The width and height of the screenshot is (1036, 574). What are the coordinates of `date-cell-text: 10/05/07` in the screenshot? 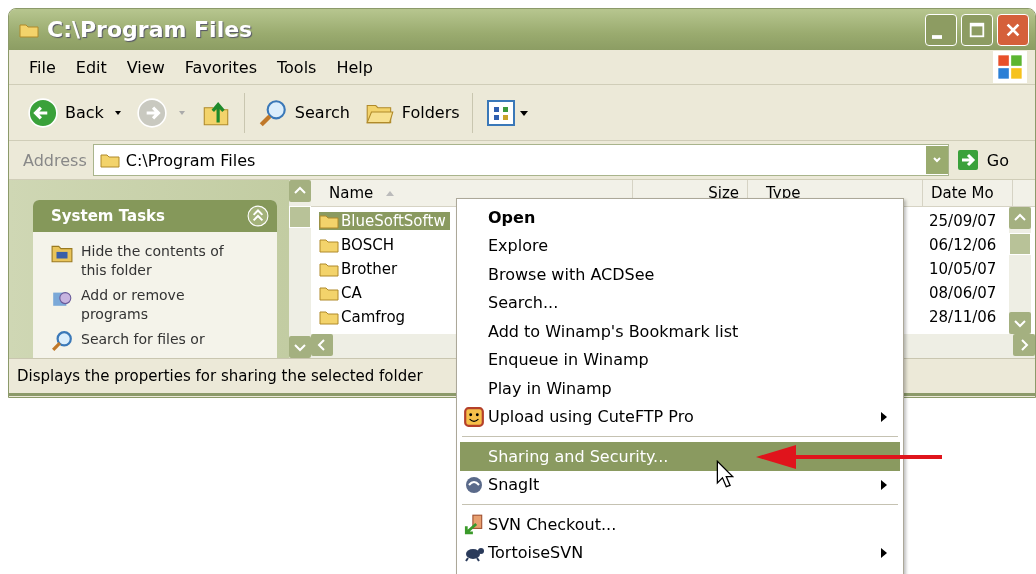 It's located at (963, 269).